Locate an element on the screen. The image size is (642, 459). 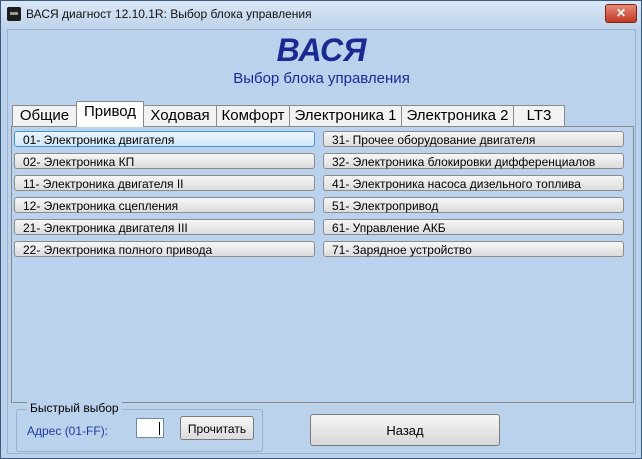
unit-button-61: 61- Управление АКБ is located at coordinates (473, 227).